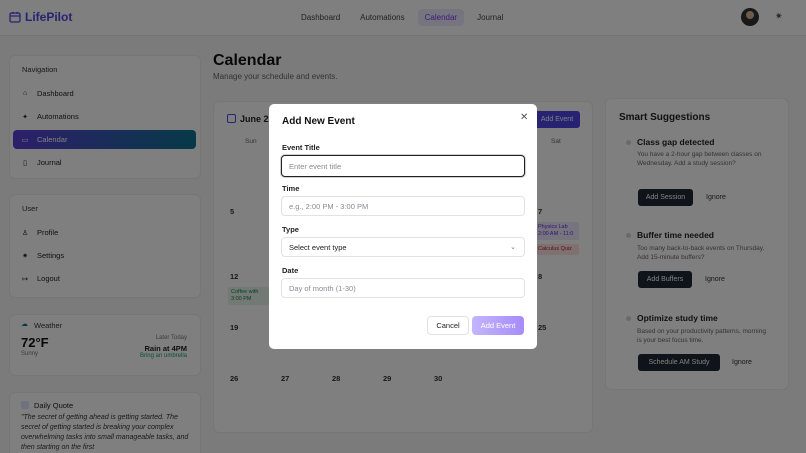 This screenshot has height=453, width=806. I want to click on chevron-down-icon: ⌄, so click(513, 247).